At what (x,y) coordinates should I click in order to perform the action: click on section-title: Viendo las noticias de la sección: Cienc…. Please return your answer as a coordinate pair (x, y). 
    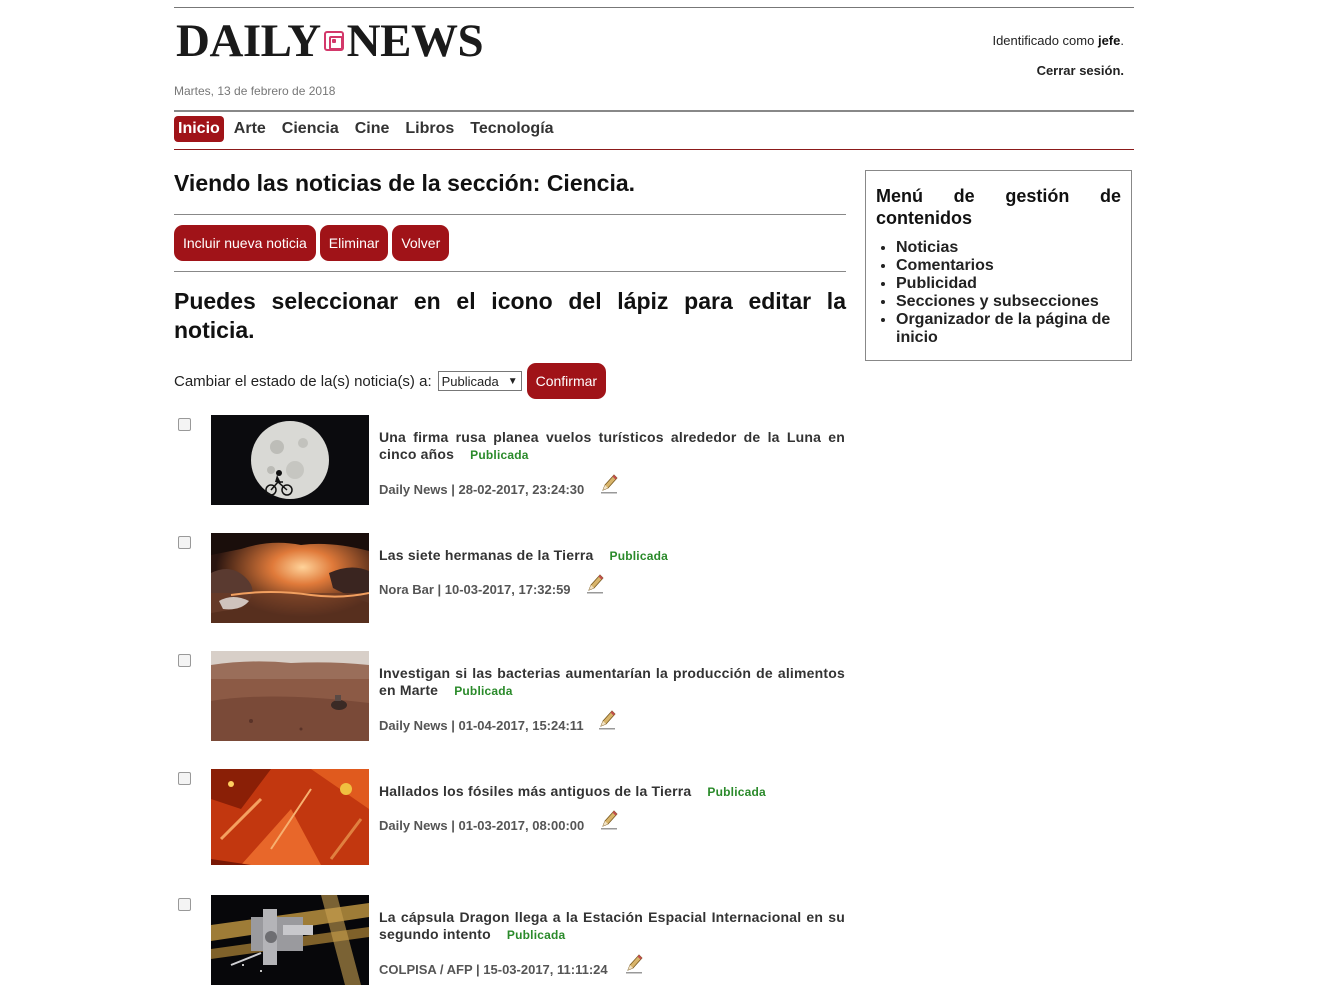
    Looking at the image, I should click on (405, 183).